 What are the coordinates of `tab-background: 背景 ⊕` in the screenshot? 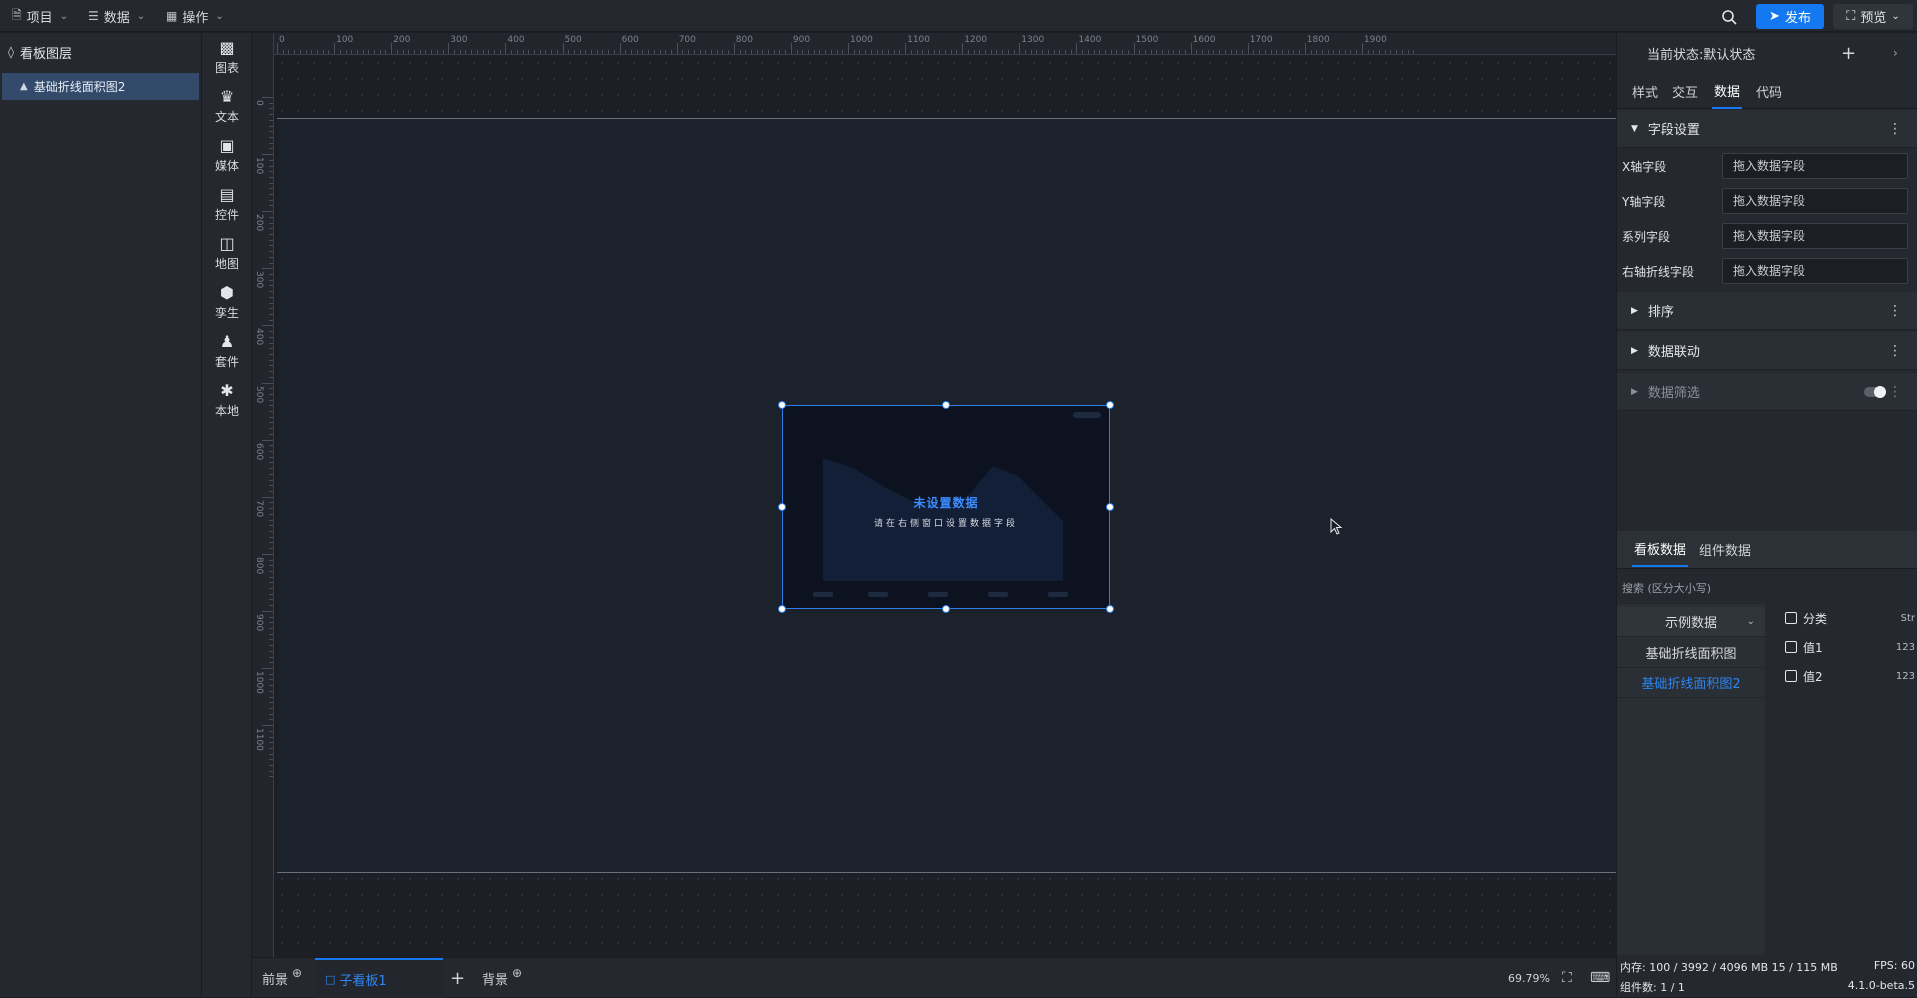 It's located at (502, 978).